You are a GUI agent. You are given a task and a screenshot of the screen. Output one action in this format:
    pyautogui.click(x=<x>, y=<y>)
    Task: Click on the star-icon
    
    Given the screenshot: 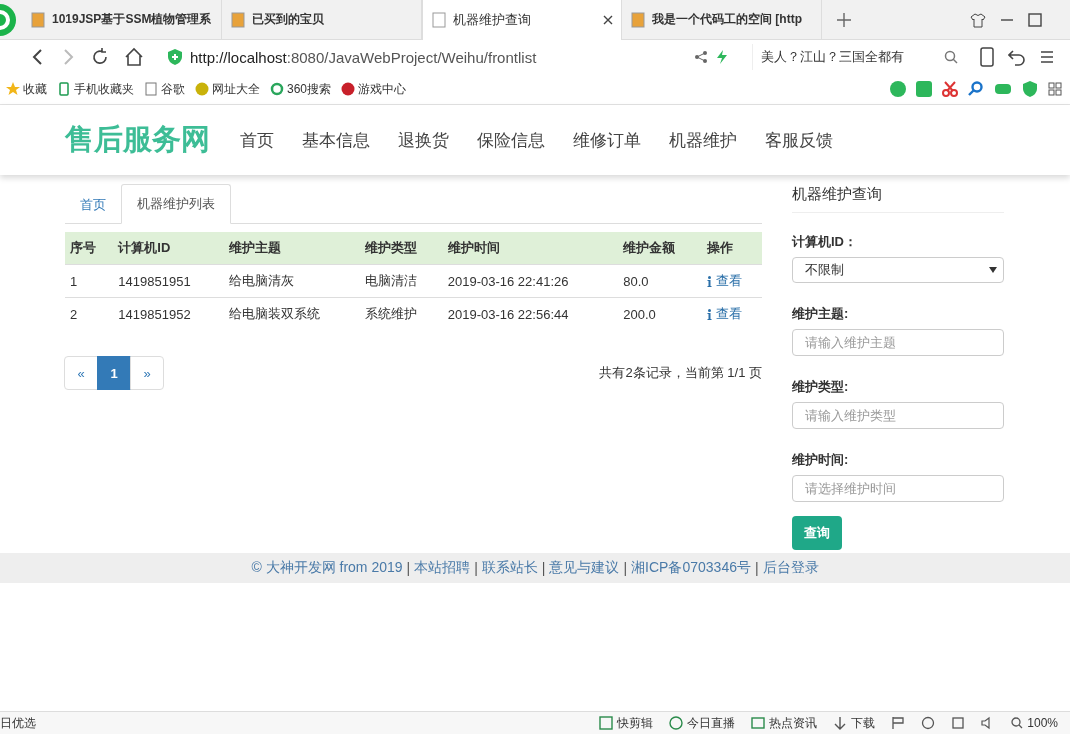 What is the action you would take?
    pyautogui.click(x=13, y=89)
    